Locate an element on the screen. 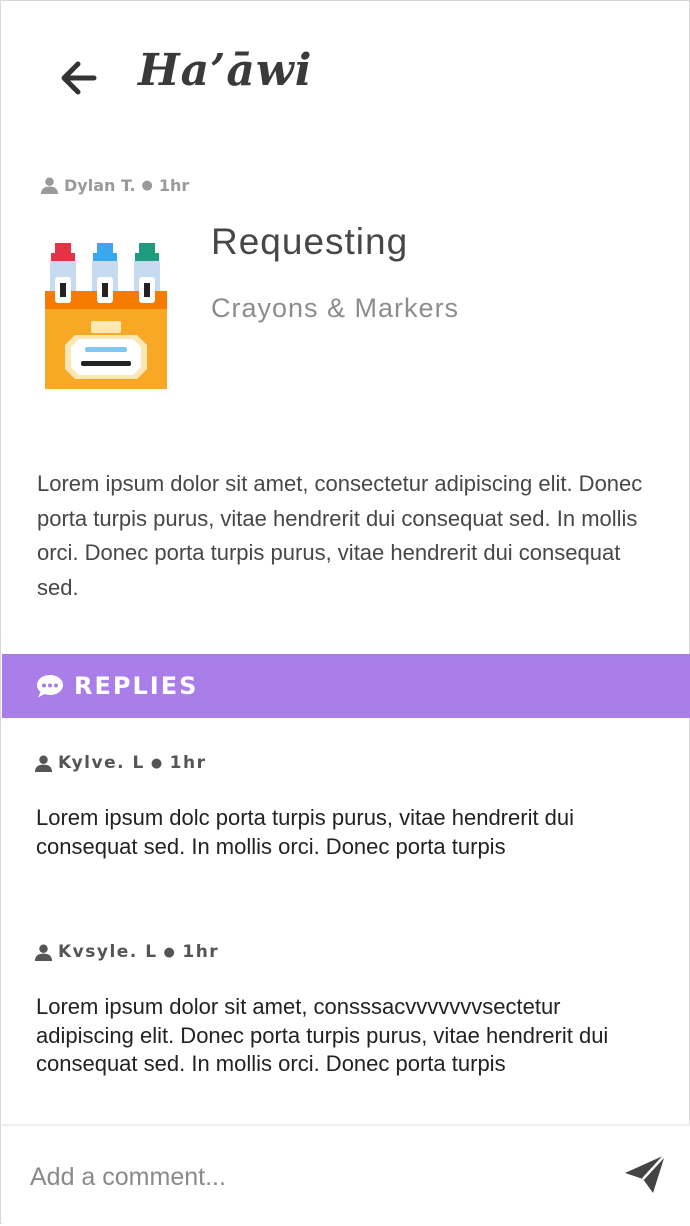 Image resolution: width=690 pixels, height=1226 pixels. reply-meta: Kvsyle. L ● 1hr is located at coordinates (127, 952).